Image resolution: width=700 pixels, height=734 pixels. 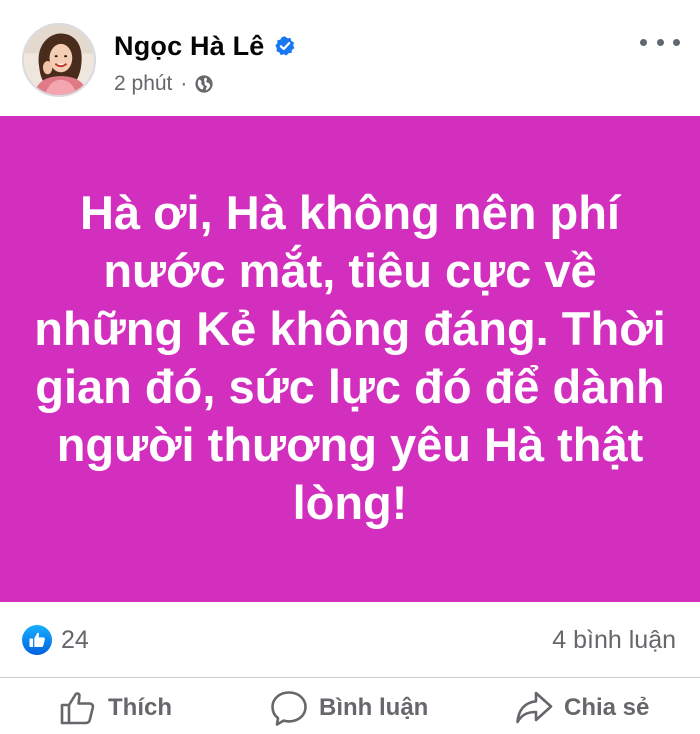 What do you see at coordinates (189, 46) in the screenshot?
I see `author-name: Ngọc Hà Lê` at bounding box center [189, 46].